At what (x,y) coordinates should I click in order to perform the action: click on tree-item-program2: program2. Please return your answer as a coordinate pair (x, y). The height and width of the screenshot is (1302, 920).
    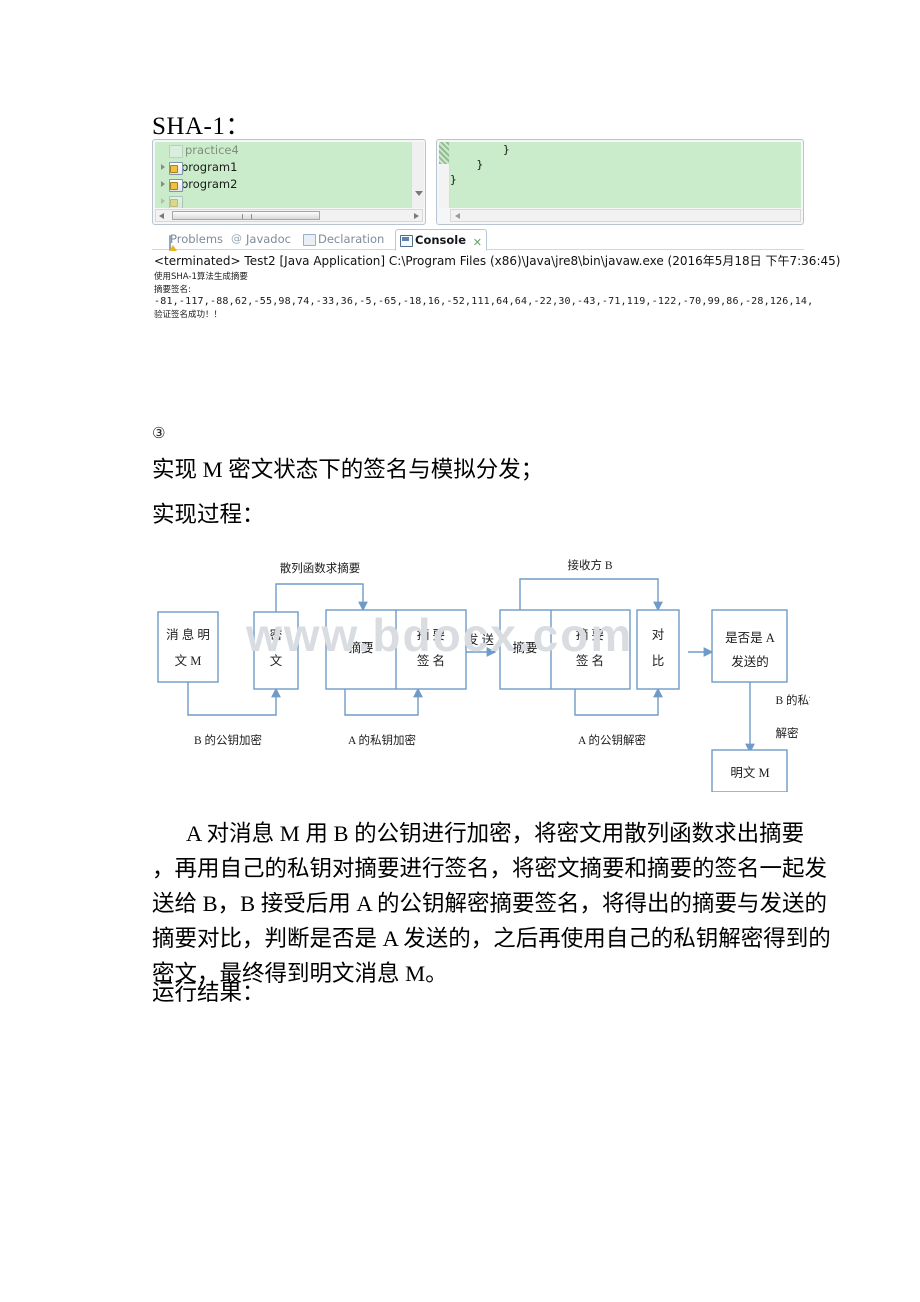
    Looking at the image, I should click on (283, 184).